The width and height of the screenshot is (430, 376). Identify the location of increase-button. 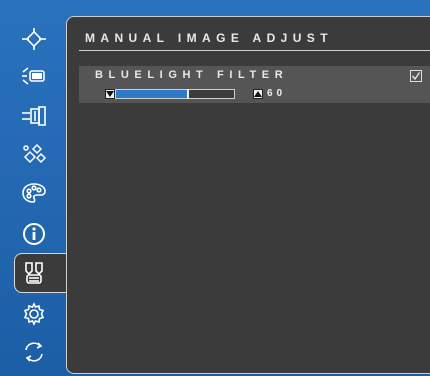
(258, 94).